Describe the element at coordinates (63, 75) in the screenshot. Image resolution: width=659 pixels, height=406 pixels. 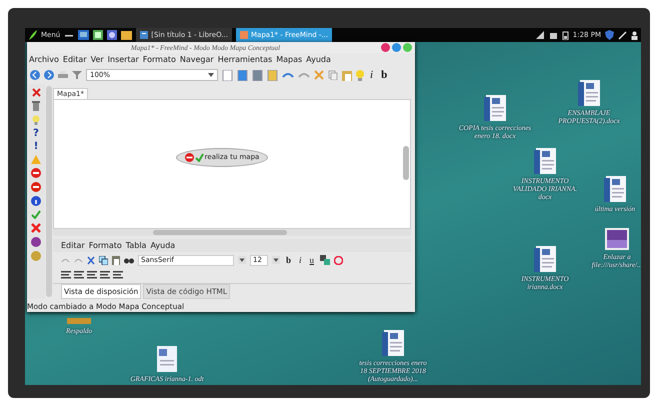
I see `printer-icon` at that location.